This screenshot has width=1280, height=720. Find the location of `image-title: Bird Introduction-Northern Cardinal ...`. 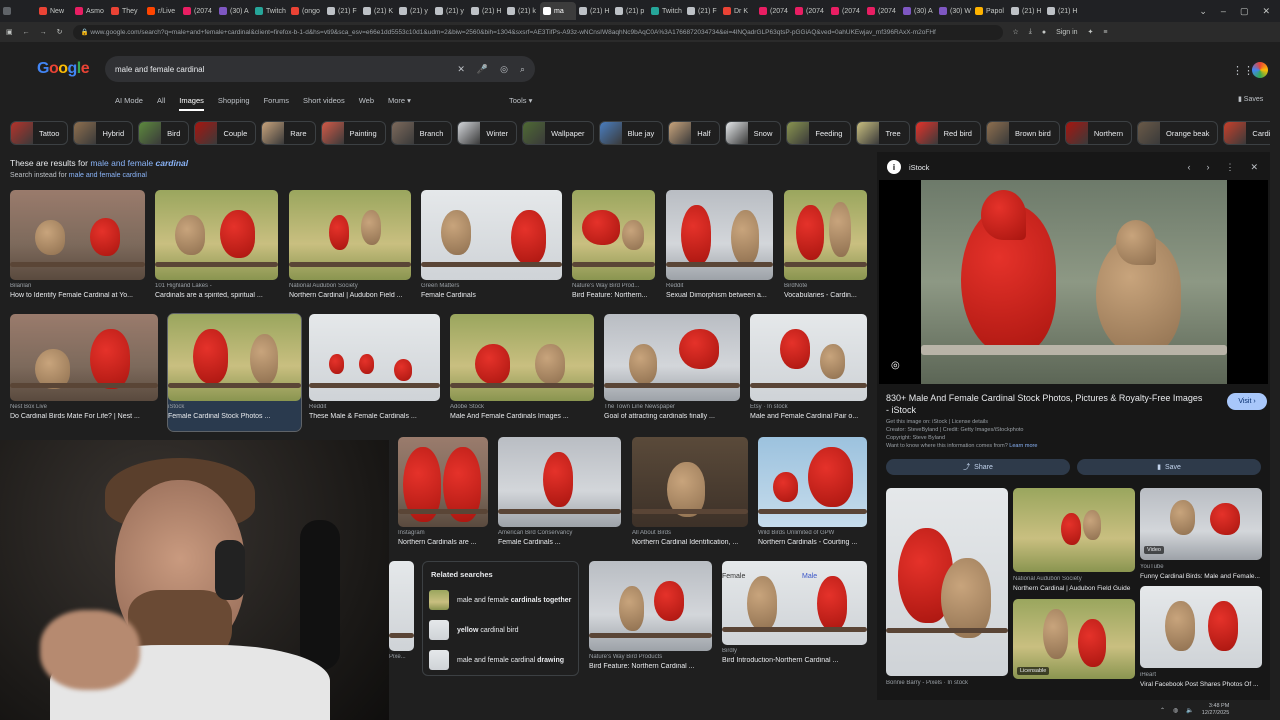

image-title: Bird Introduction-Northern Cardinal ... is located at coordinates (794, 660).